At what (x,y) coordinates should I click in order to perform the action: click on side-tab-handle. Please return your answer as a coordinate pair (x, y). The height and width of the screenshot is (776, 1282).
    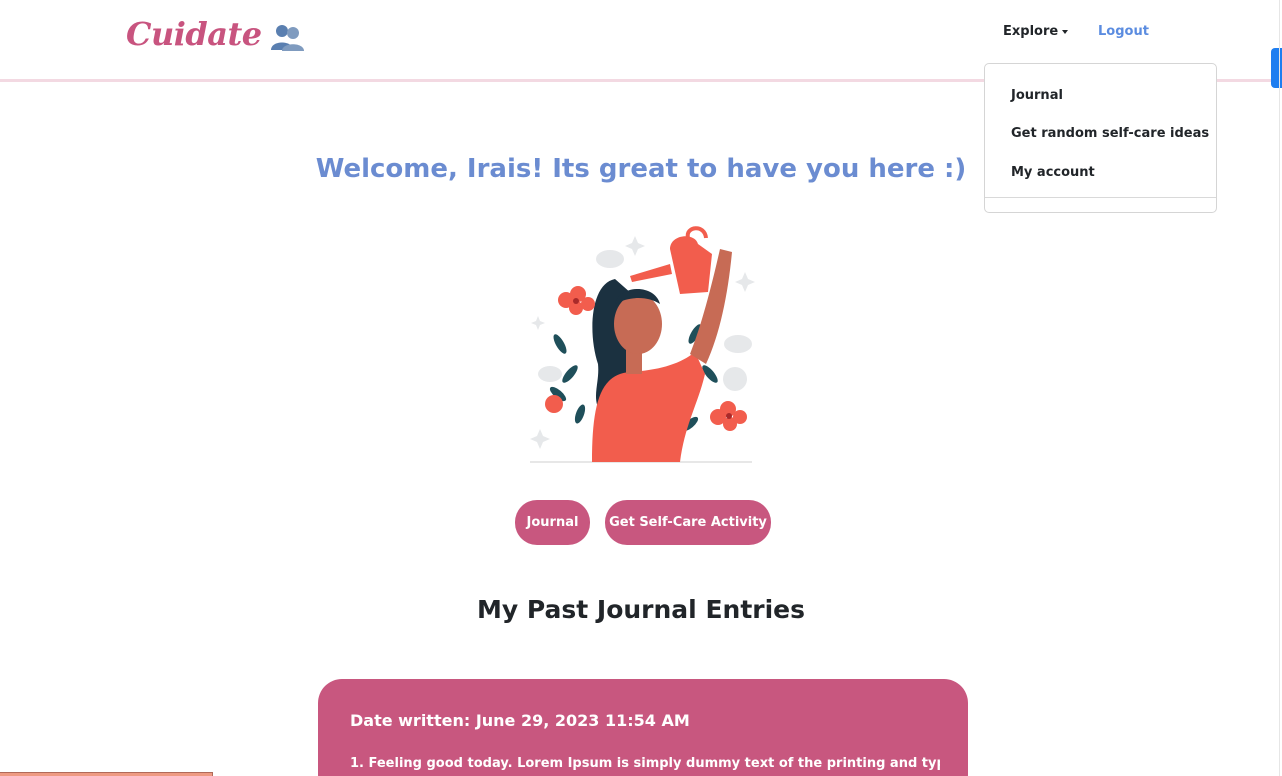
    Looking at the image, I should click on (1276, 68).